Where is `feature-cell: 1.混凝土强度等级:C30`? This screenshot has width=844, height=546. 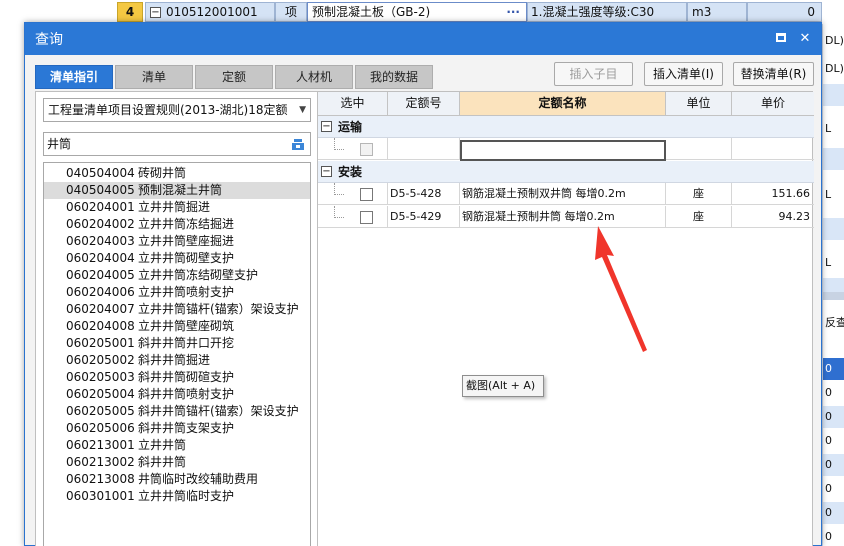
feature-cell: 1.混凝土强度等级:C30 is located at coordinates (607, 12).